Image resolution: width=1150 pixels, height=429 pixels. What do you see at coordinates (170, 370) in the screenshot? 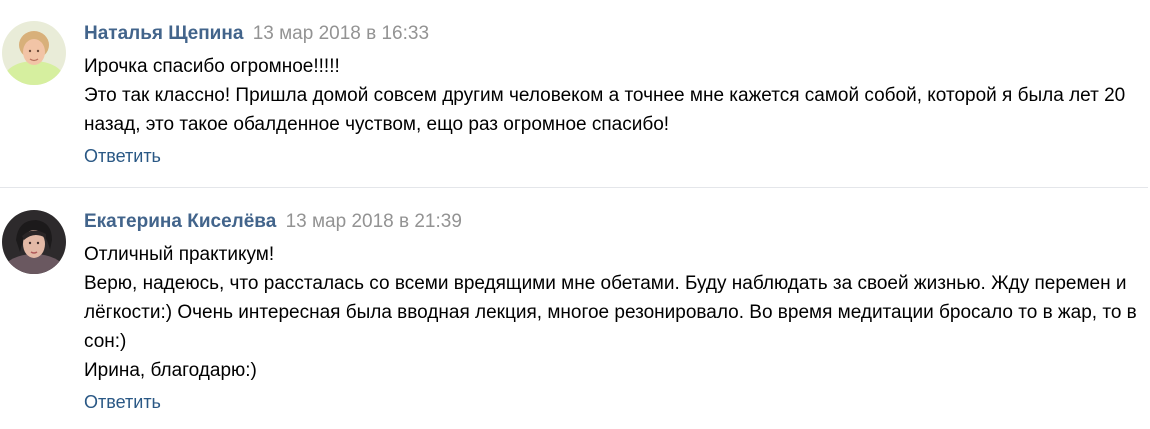
I see `comment-line: Ирина, благодарю:)` at bounding box center [170, 370].